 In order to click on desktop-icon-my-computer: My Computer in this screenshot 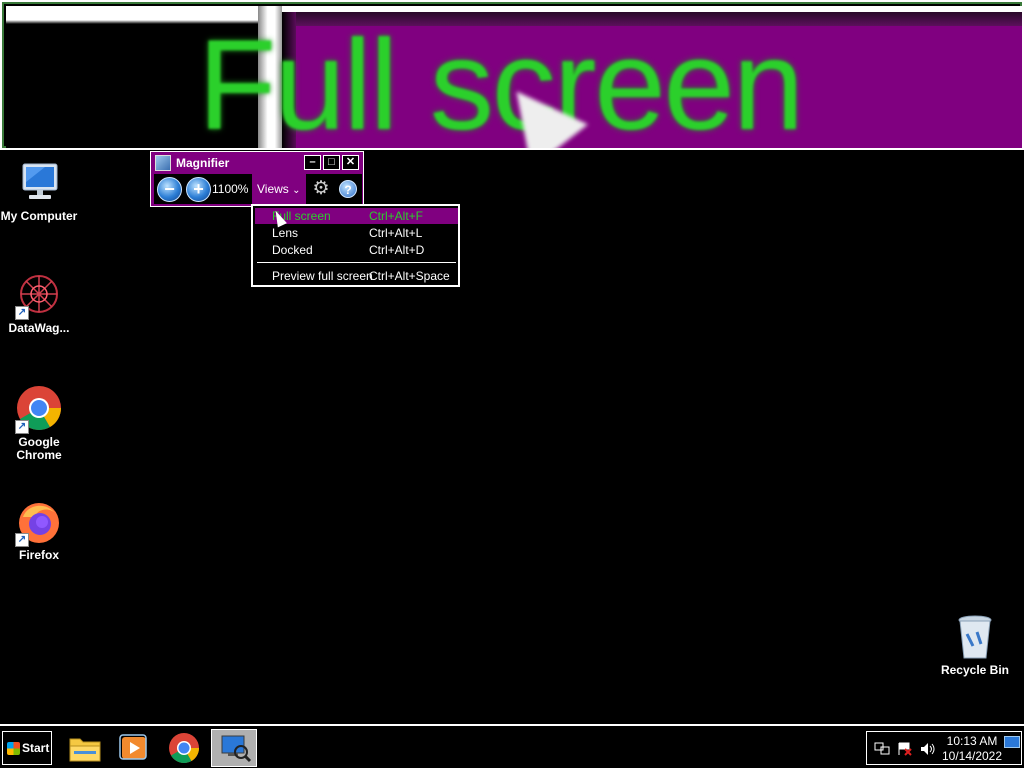, I will do `click(39, 191)`.